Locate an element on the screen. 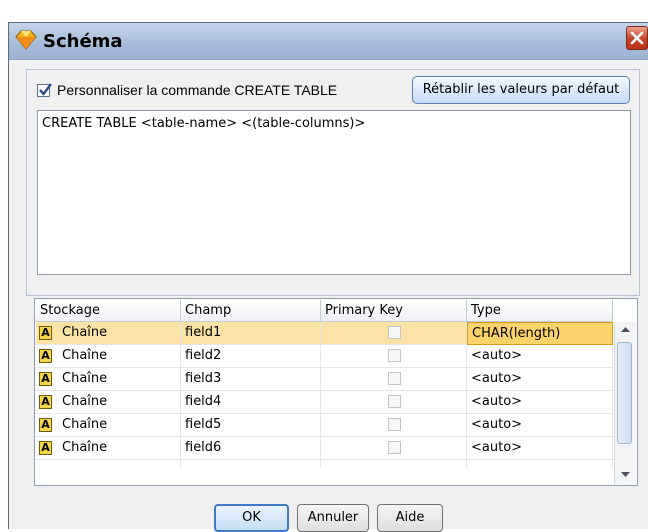 This screenshot has width=648, height=532. field-cell: field6 is located at coordinates (251, 448).